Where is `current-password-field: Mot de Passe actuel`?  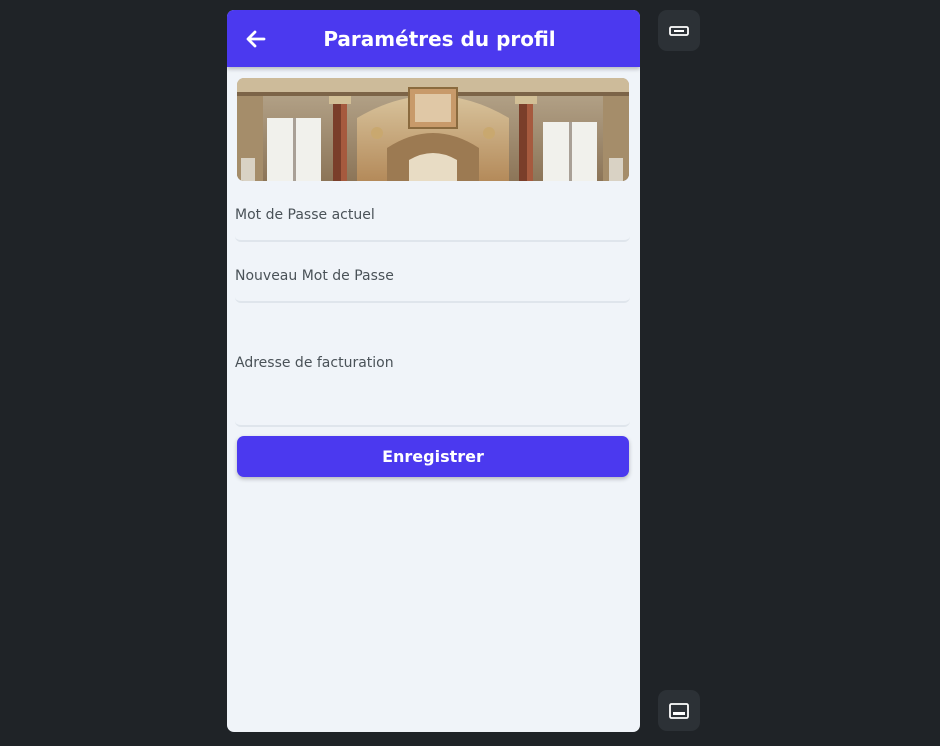 current-password-field: Mot de Passe actuel is located at coordinates (432, 220).